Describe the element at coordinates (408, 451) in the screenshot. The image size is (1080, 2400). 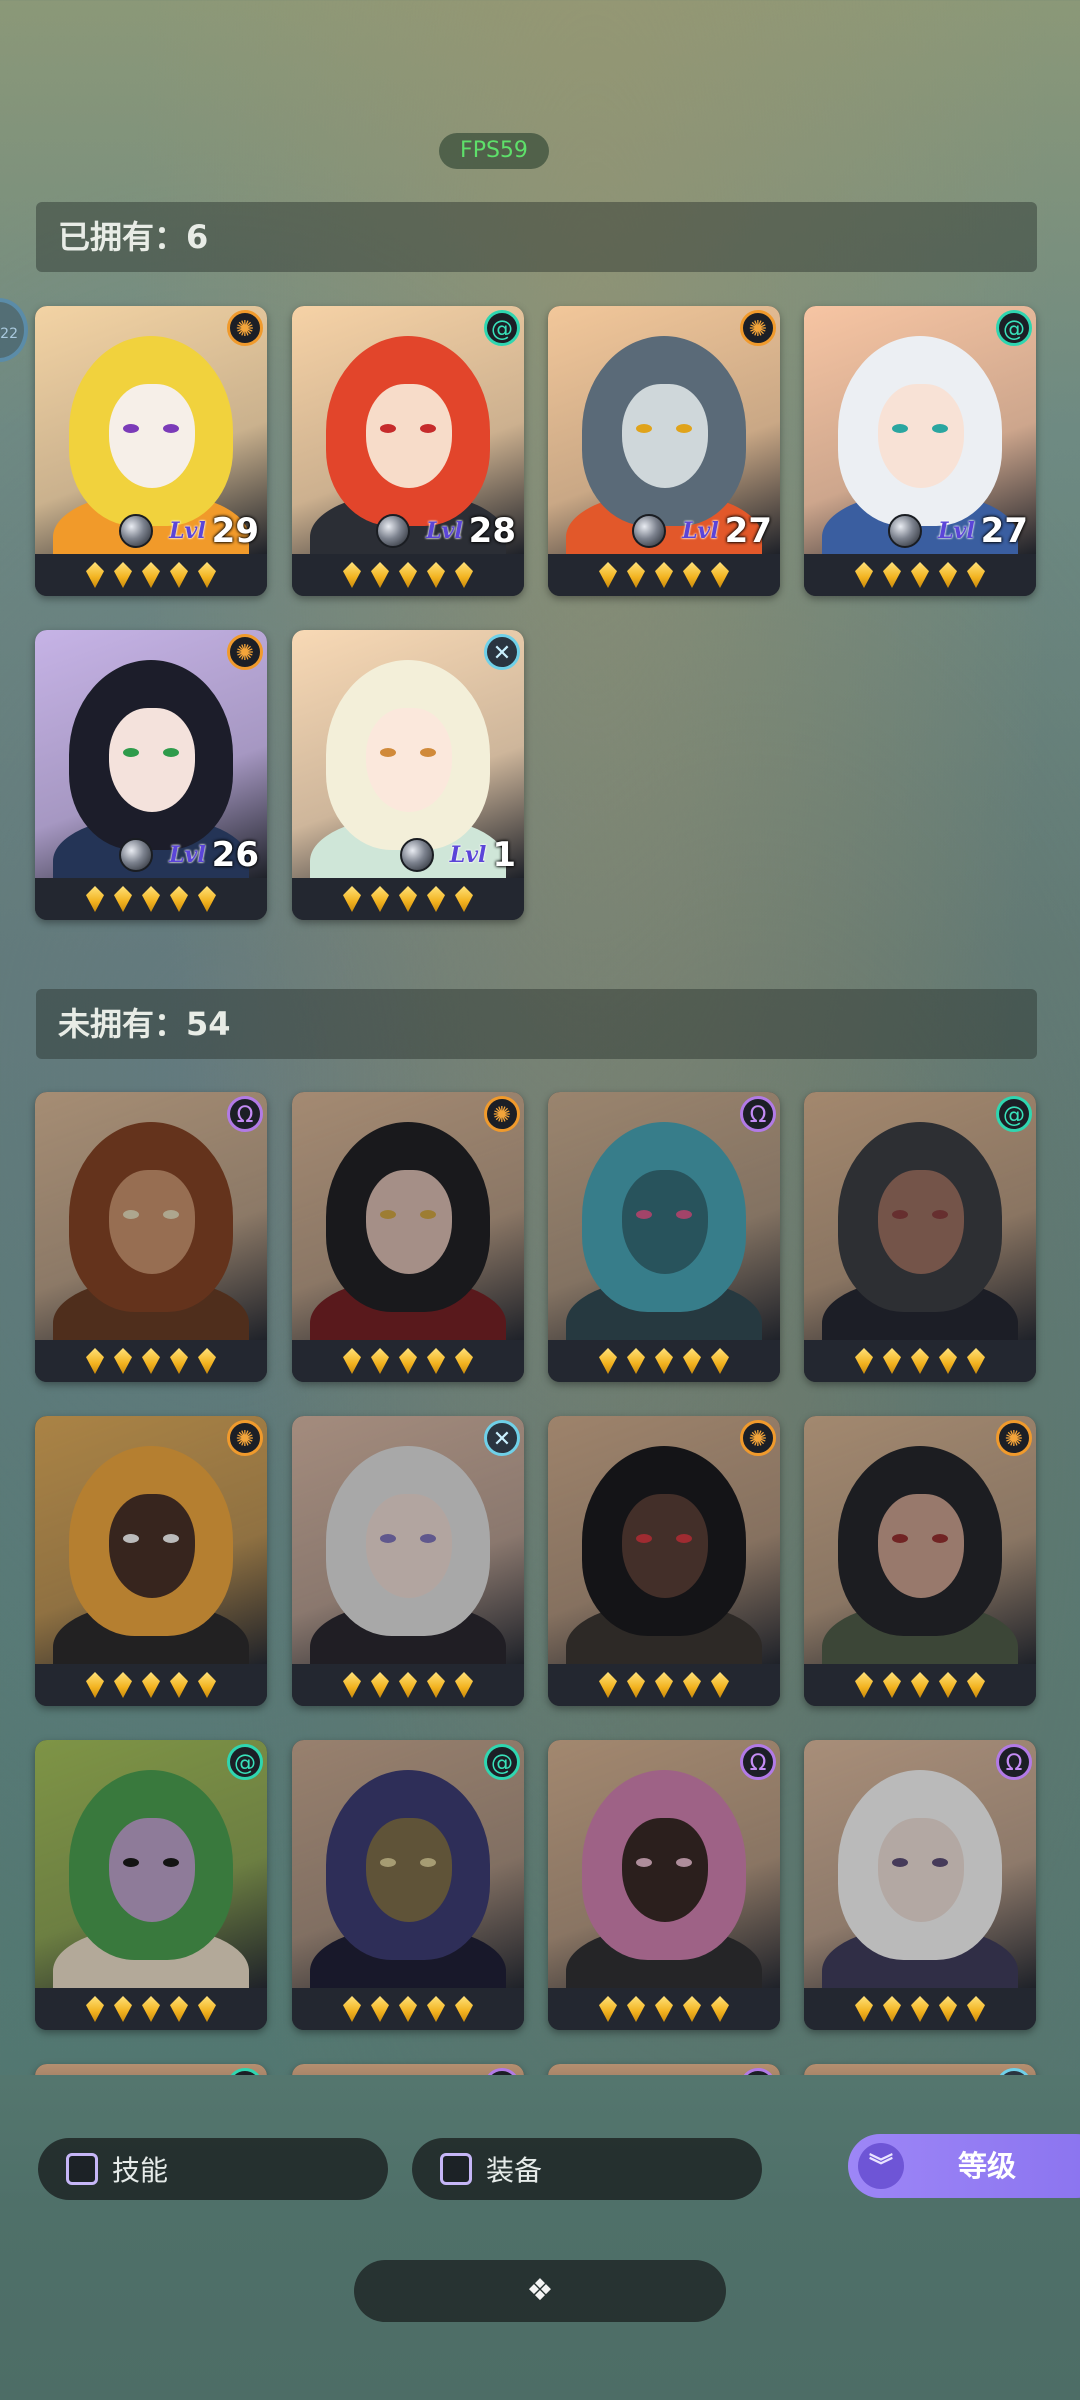
I see `owned-hero-card: @ Lvl 28` at that location.